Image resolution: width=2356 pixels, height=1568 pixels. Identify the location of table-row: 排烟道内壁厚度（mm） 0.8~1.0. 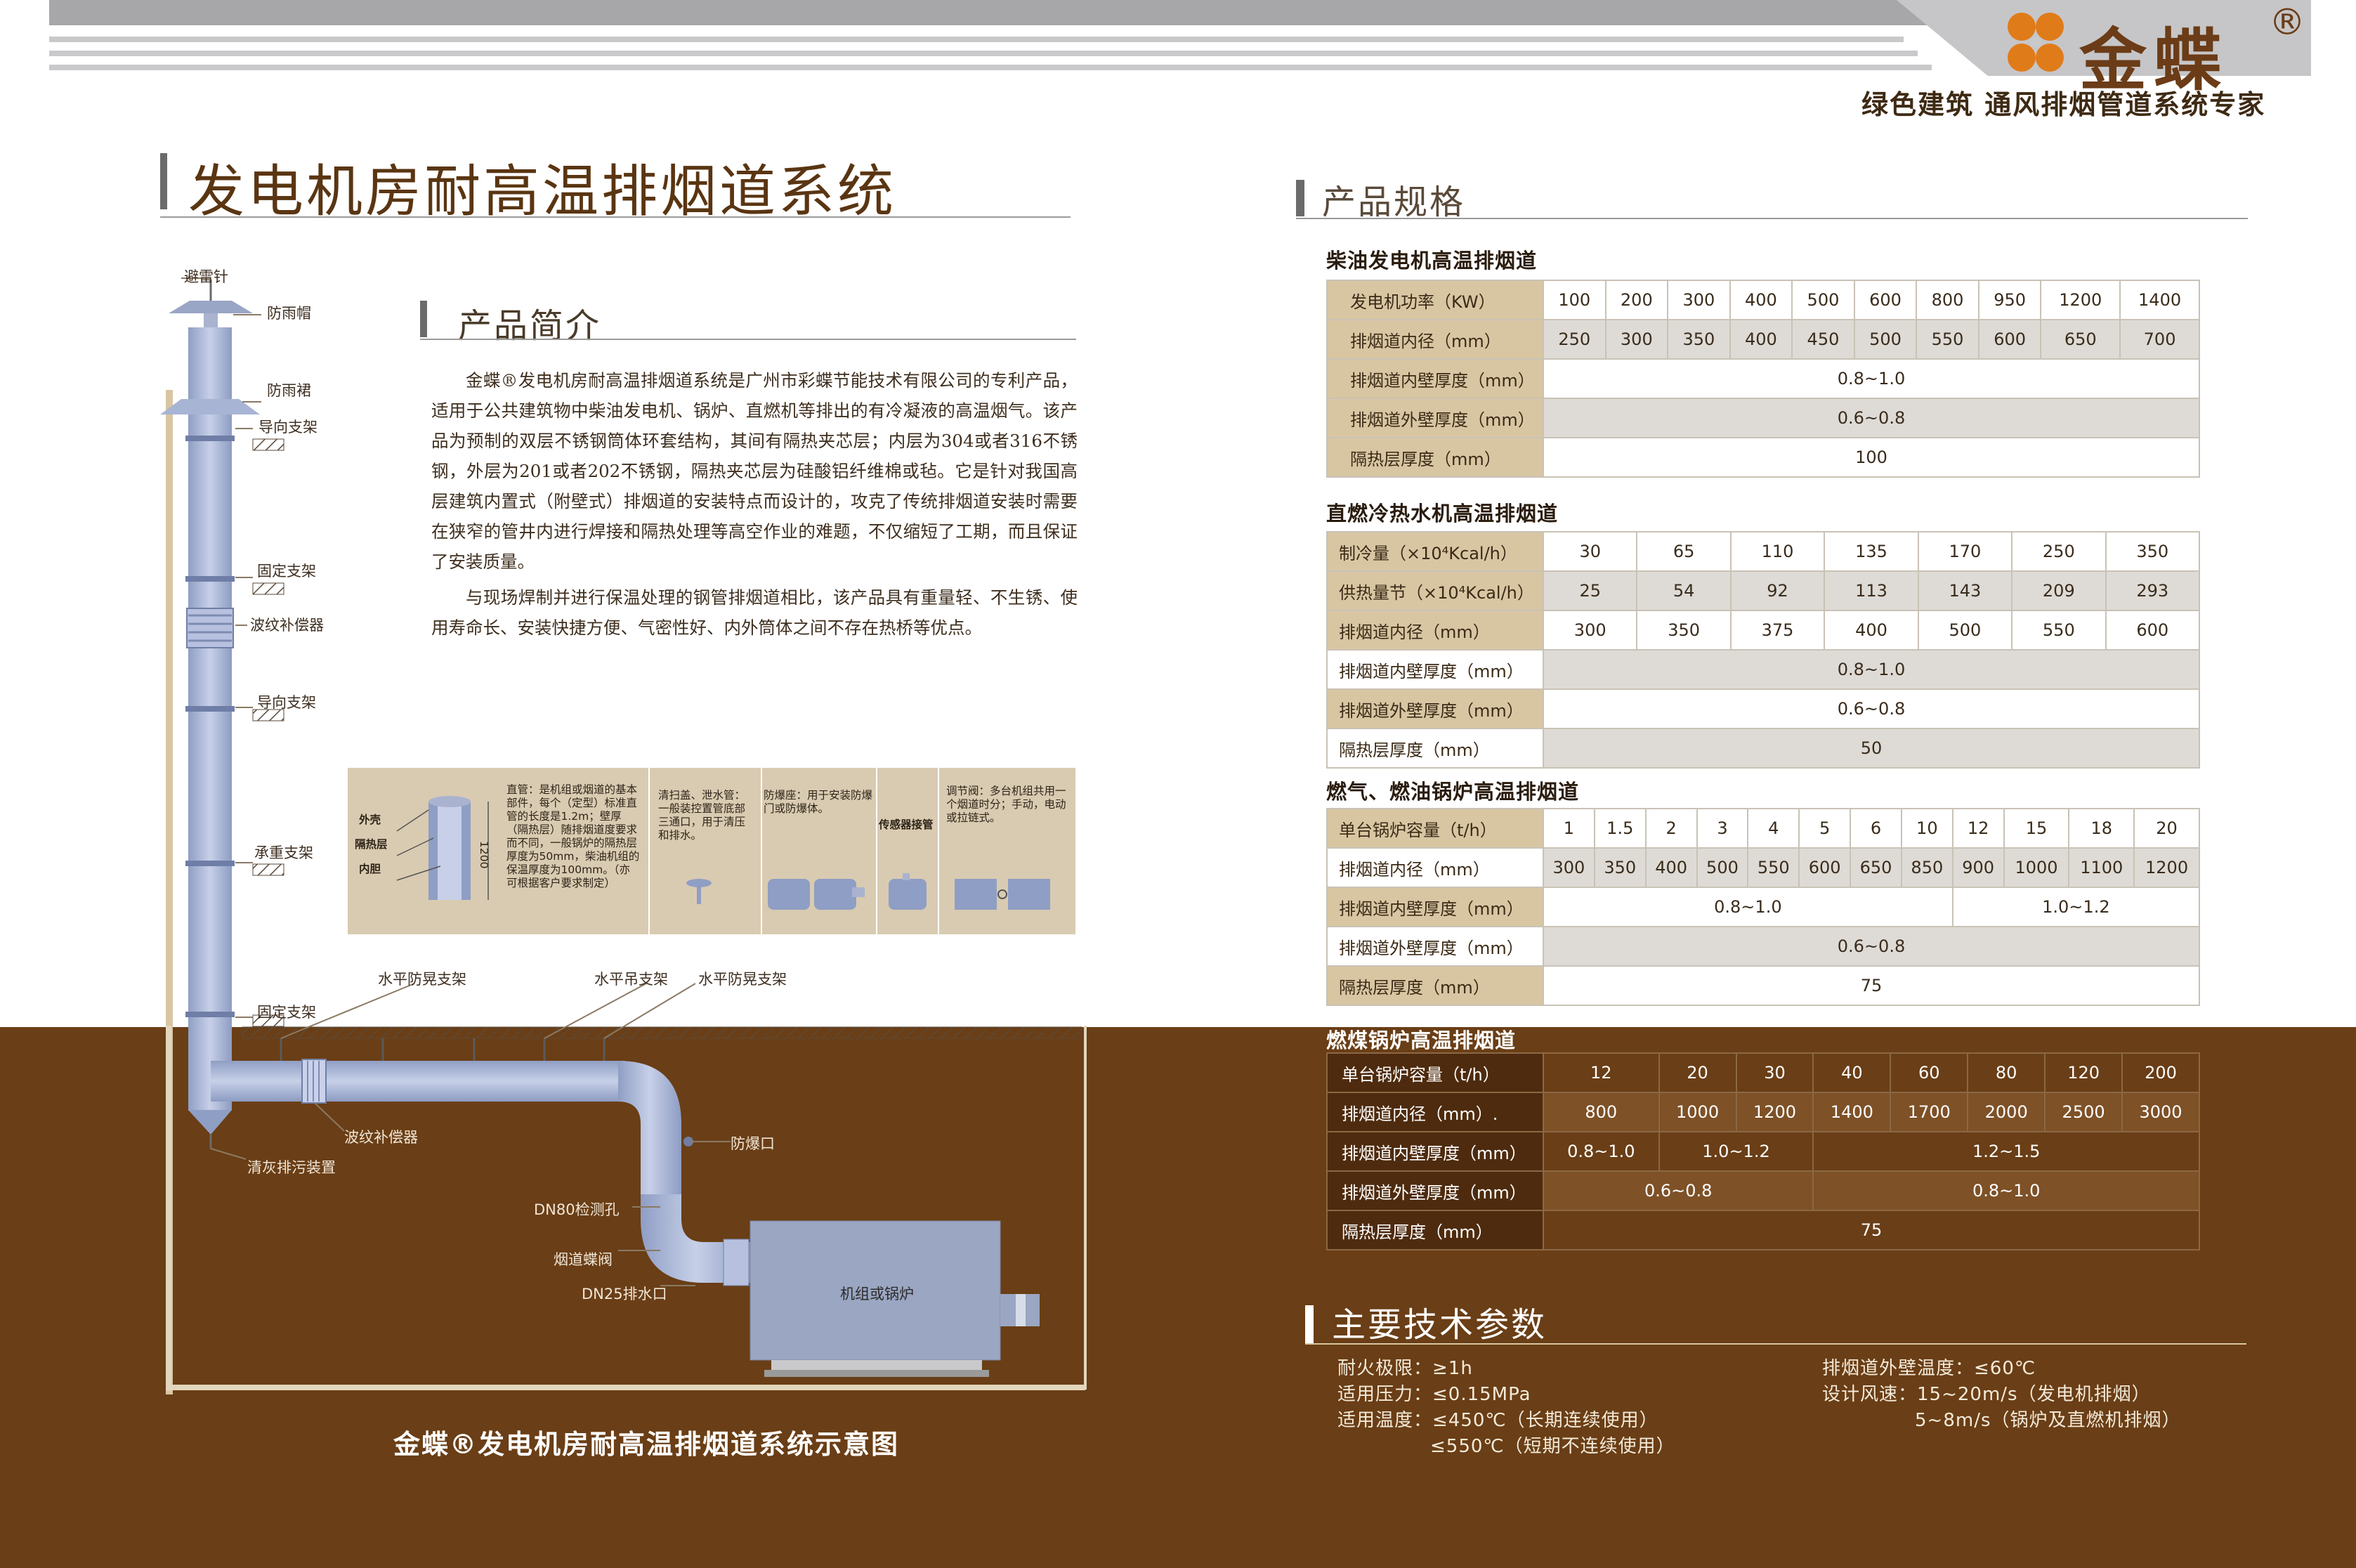
(1763, 669).